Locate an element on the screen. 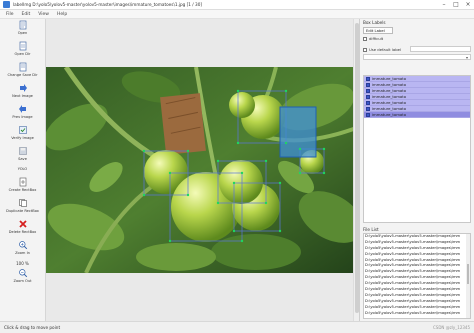  file-list-scrollbar is located at coordinates (468, 276).